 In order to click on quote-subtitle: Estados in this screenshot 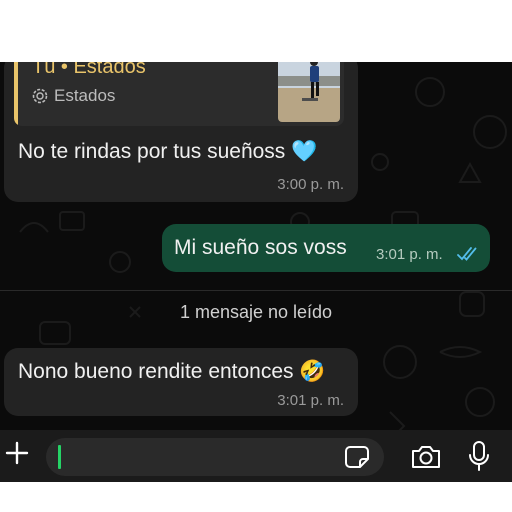, I will do `click(73, 96)`.